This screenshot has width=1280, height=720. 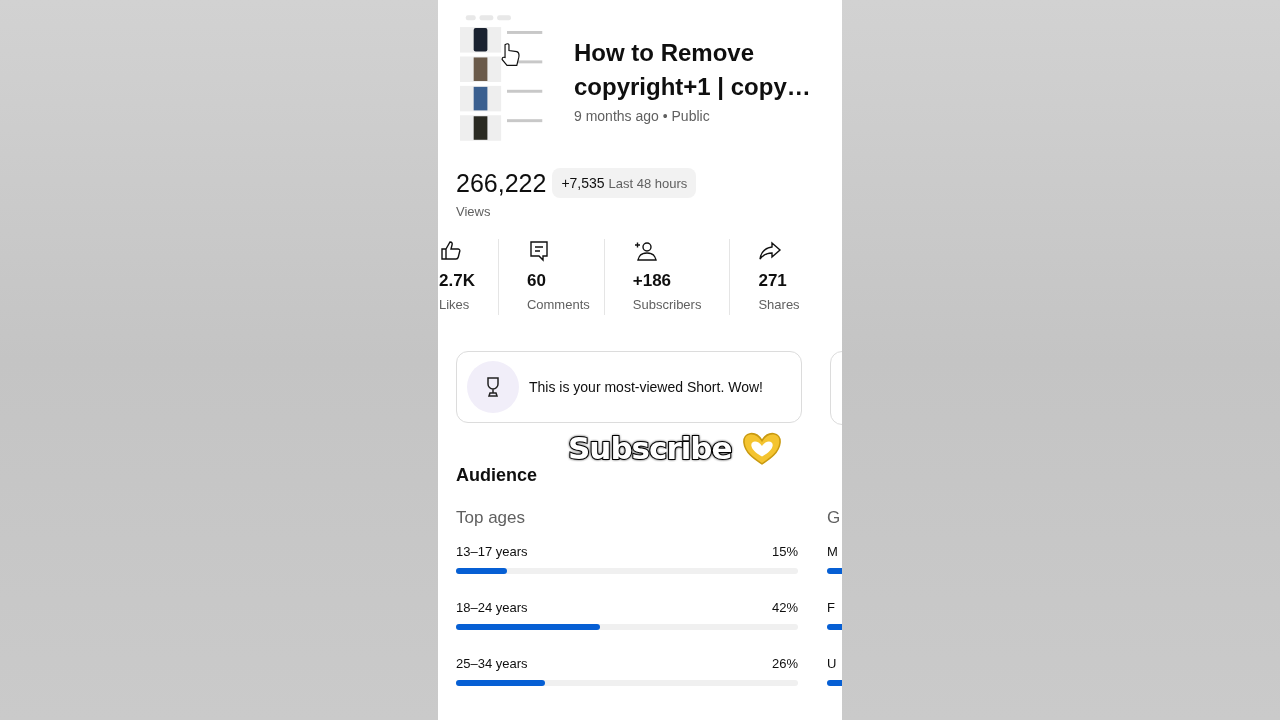 What do you see at coordinates (624, 183) in the screenshot?
I see `views-delta-chip: +7,535 Last 48 hours` at bounding box center [624, 183].